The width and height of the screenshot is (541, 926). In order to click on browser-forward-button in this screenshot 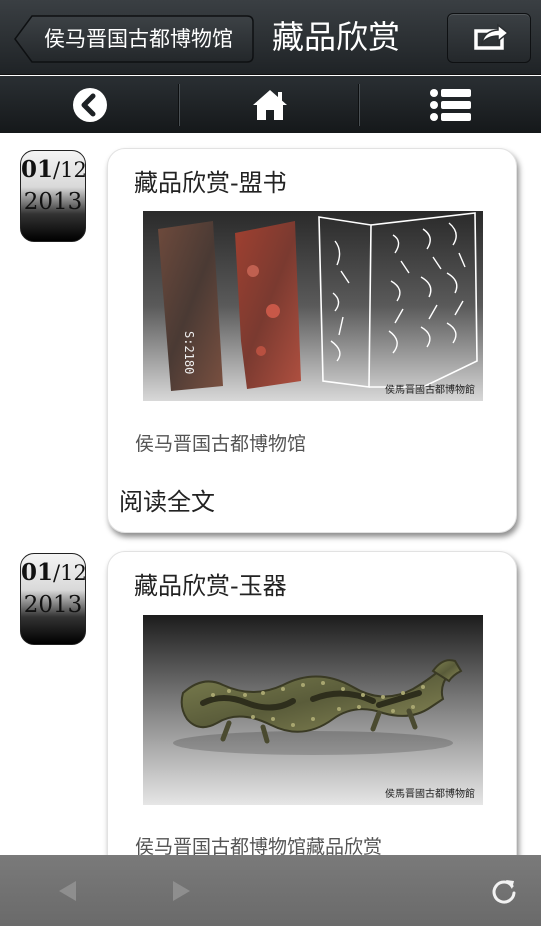, I will do `click(182, 890)`.